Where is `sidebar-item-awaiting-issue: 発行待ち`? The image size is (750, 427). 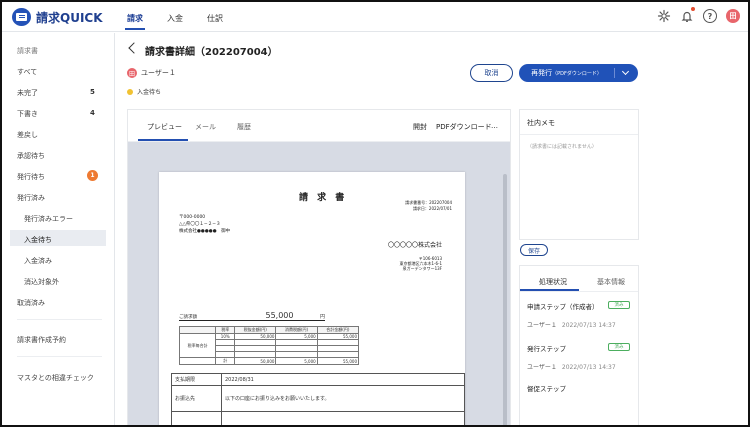 sidebar-item-awaiting-issue: 発行待ち is located at coordinates (31, 177).